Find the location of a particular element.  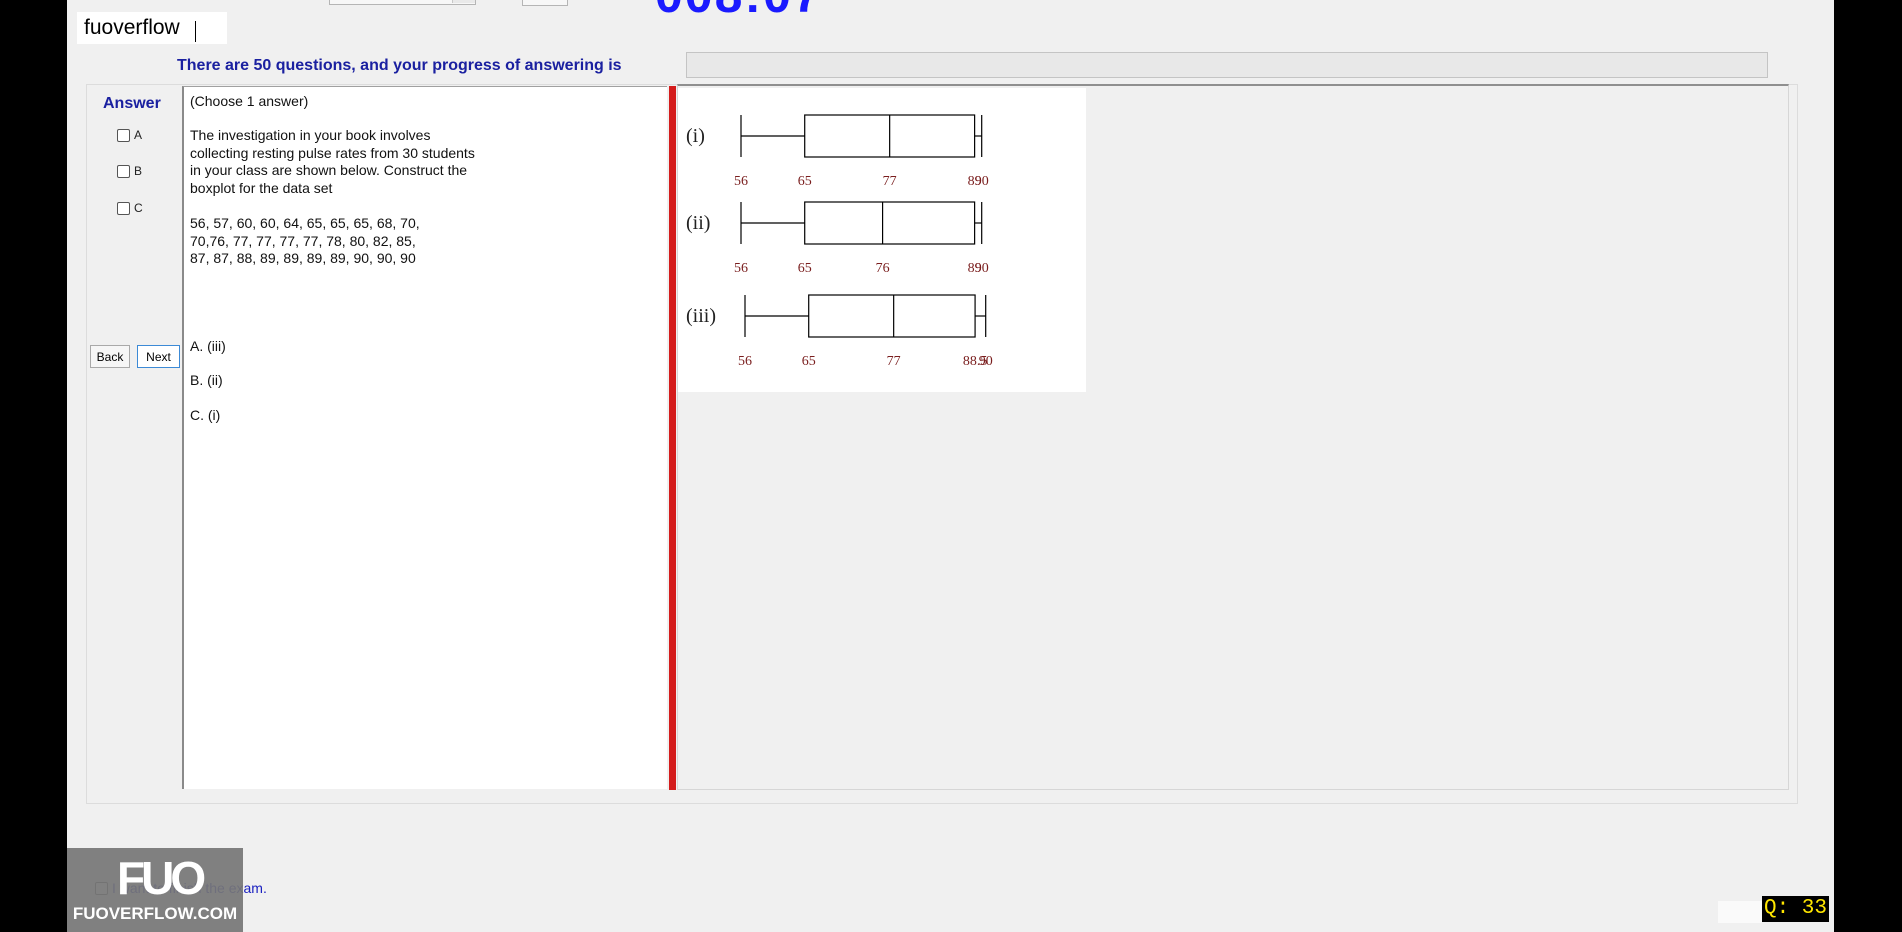

answer-option-label: C is located at coordinates (138, 208).